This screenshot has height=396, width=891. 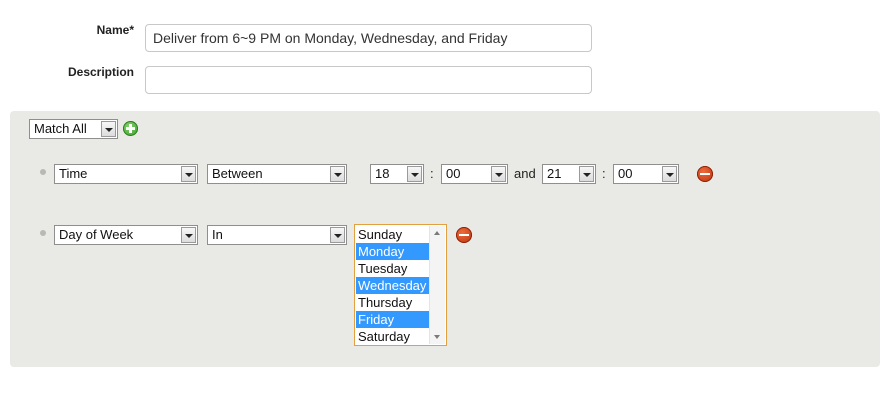 What do you see at coordinates (437, 233) in the screenshot?
I see `scroll-up-arrow-icon` at bounding box center [437, 233].